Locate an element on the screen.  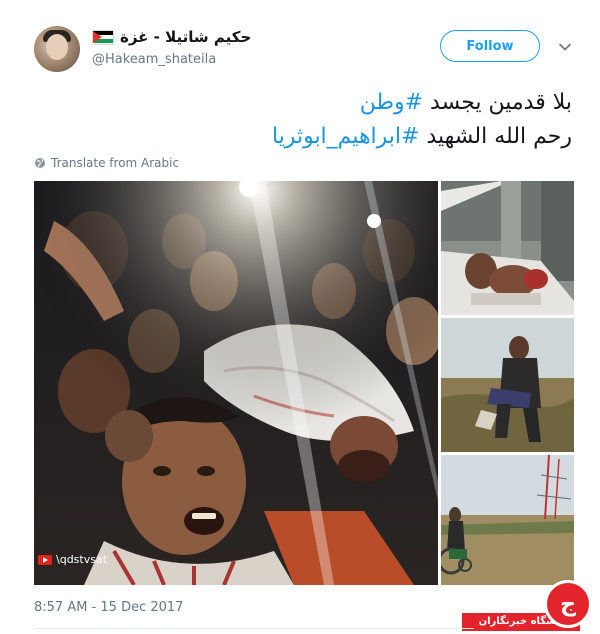
palestine-flag-icon is located at coordinates (103, 37).